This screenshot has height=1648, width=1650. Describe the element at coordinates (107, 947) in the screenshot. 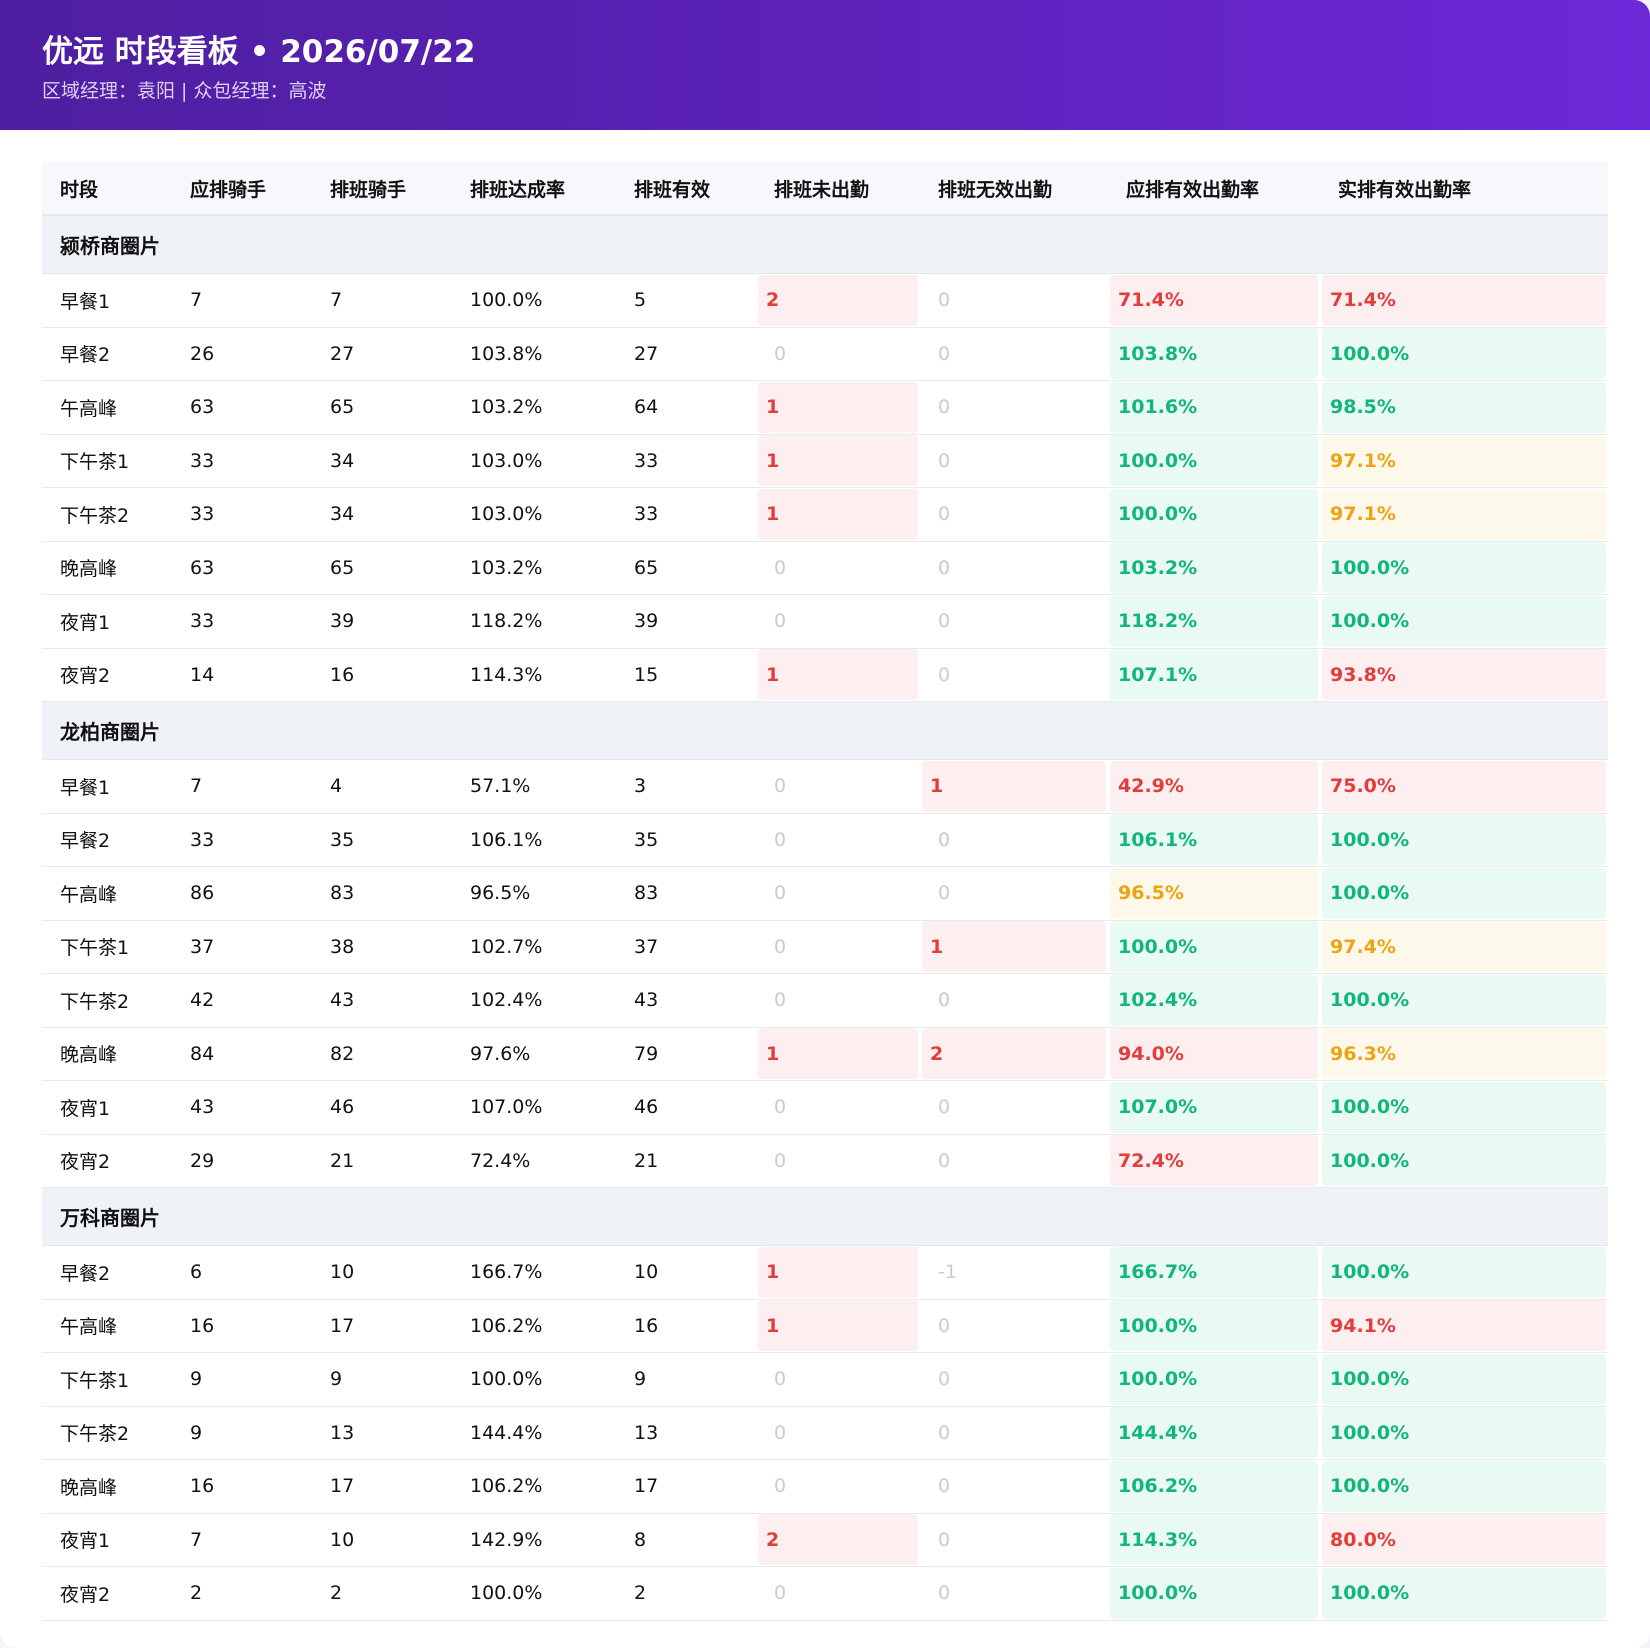

I see `cell-slot: 下午茶1` at that location.